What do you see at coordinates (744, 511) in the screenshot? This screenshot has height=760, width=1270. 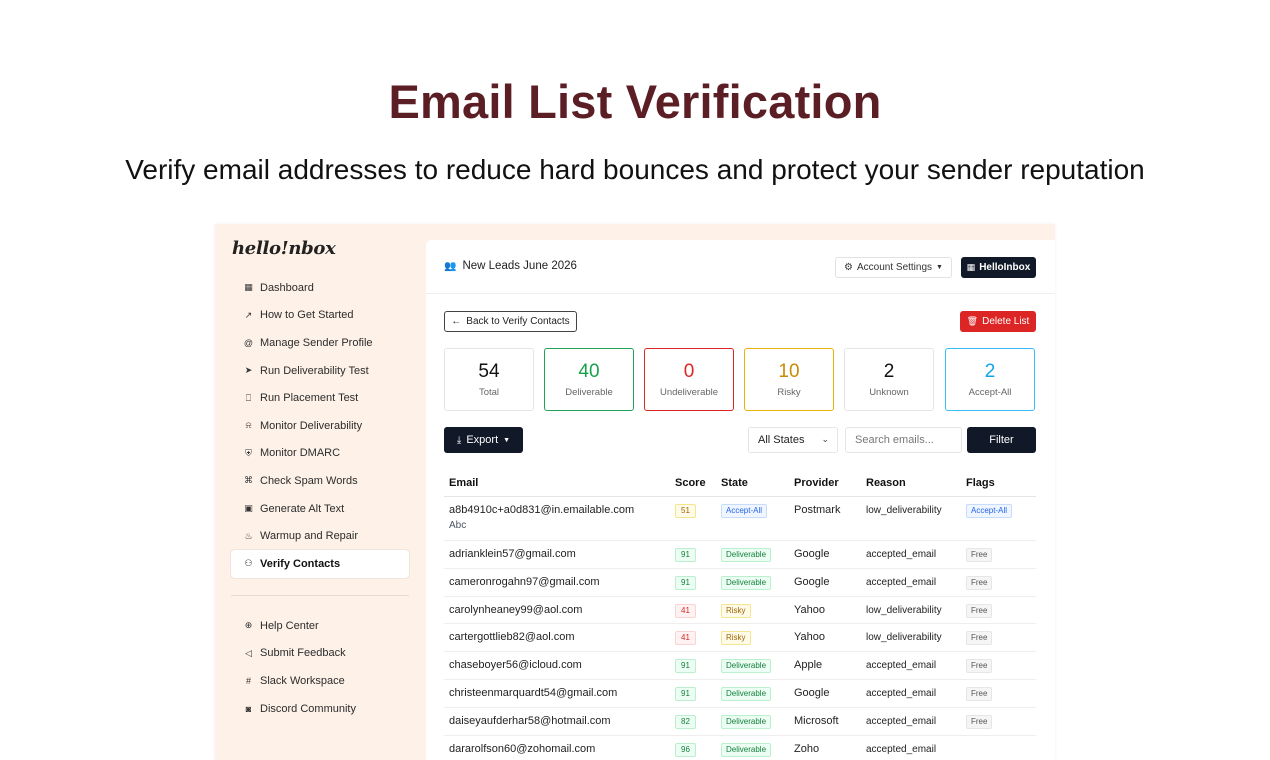 I see `state-badge: Accept-All` at bounding box center [744, 511].